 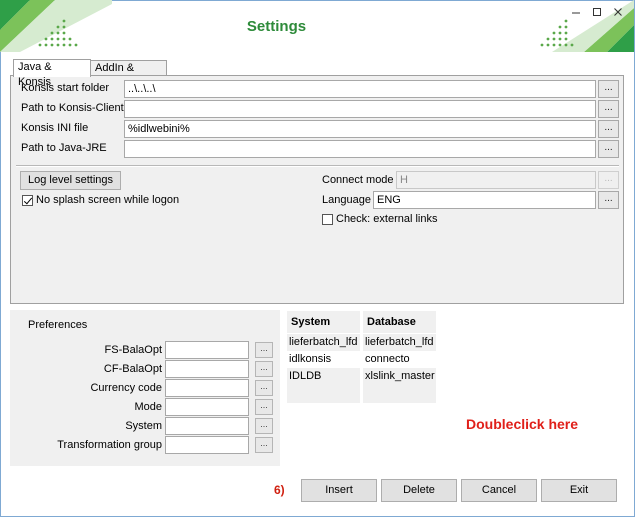 I want to click on transformation-group-label: Transformation group, so click(x=109, y=445).